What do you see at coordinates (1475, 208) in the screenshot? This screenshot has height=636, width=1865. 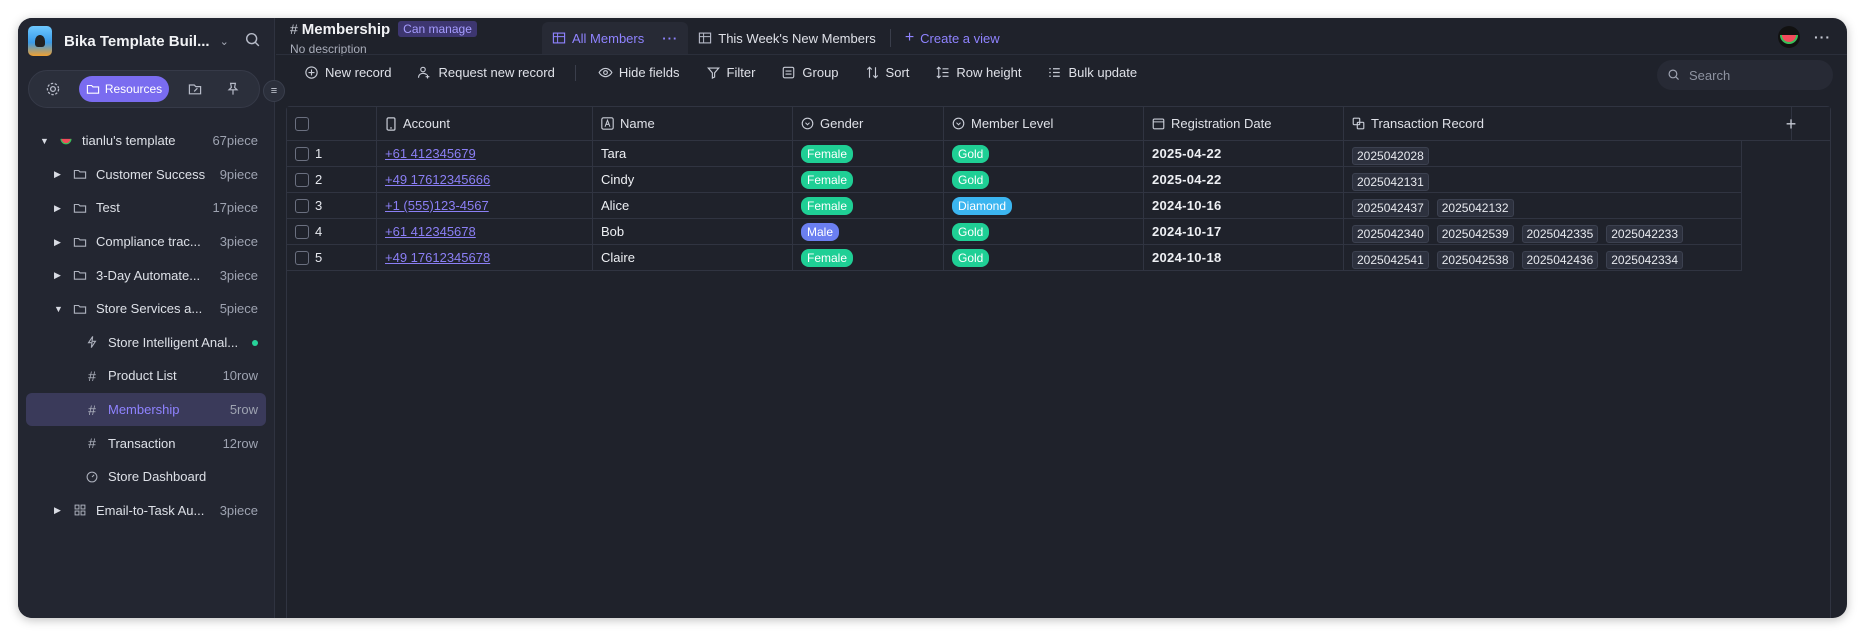 I see `transaction-chip: 2025042132` at bounding box center [1475, 208].